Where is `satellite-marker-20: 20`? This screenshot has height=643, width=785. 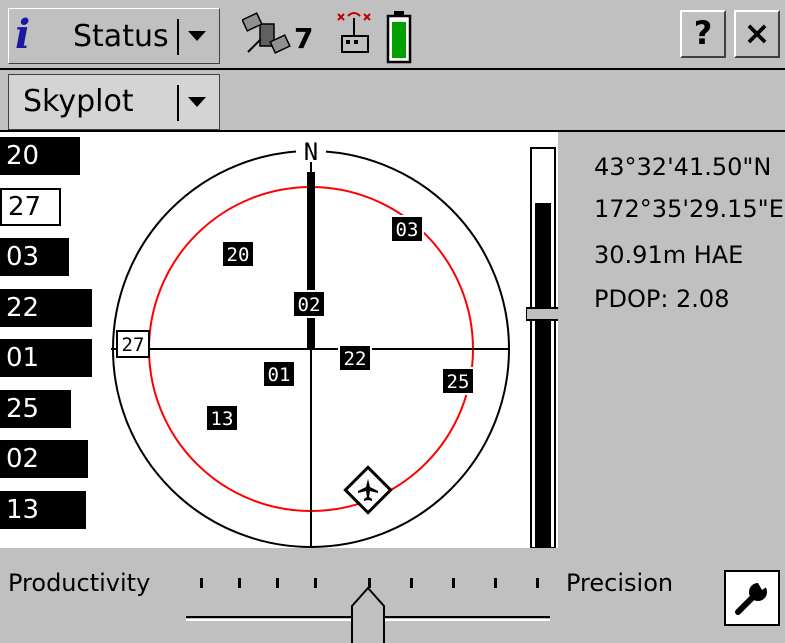 satellite-marker-20: 20 is located at coordinates (238, 254).